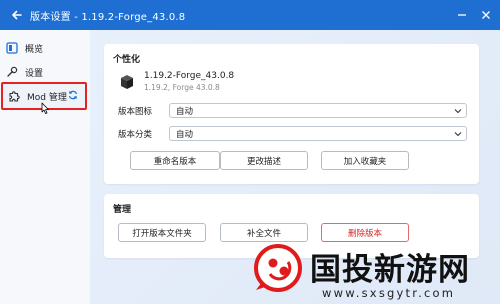 This screenshot has height=304, width=500. Describe the element at coordinates (390, 270) in the screenshot. I see `watermark-text: 国投新游网` at that location.